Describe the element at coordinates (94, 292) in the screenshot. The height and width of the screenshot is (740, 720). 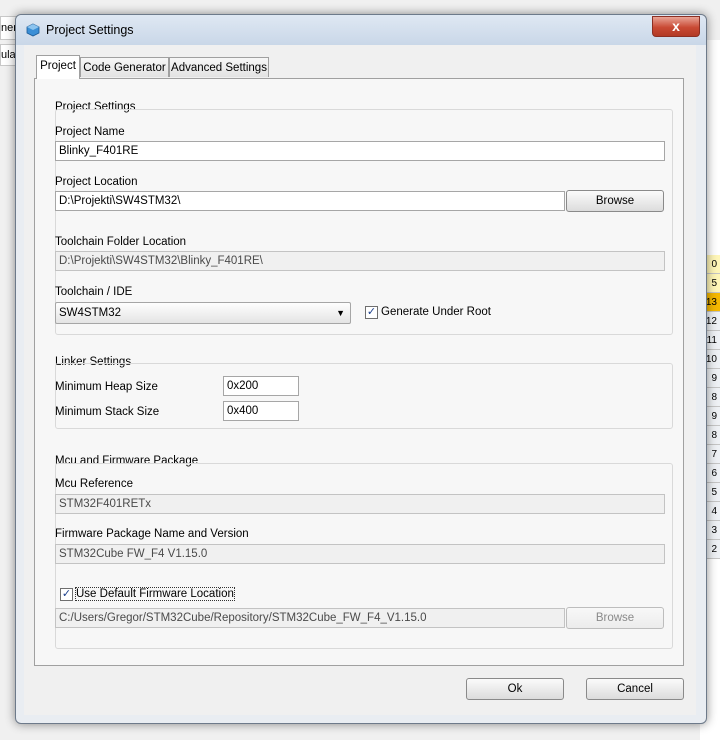
I see `toolchain-ide-label: Toolchain / IDE` at that location.